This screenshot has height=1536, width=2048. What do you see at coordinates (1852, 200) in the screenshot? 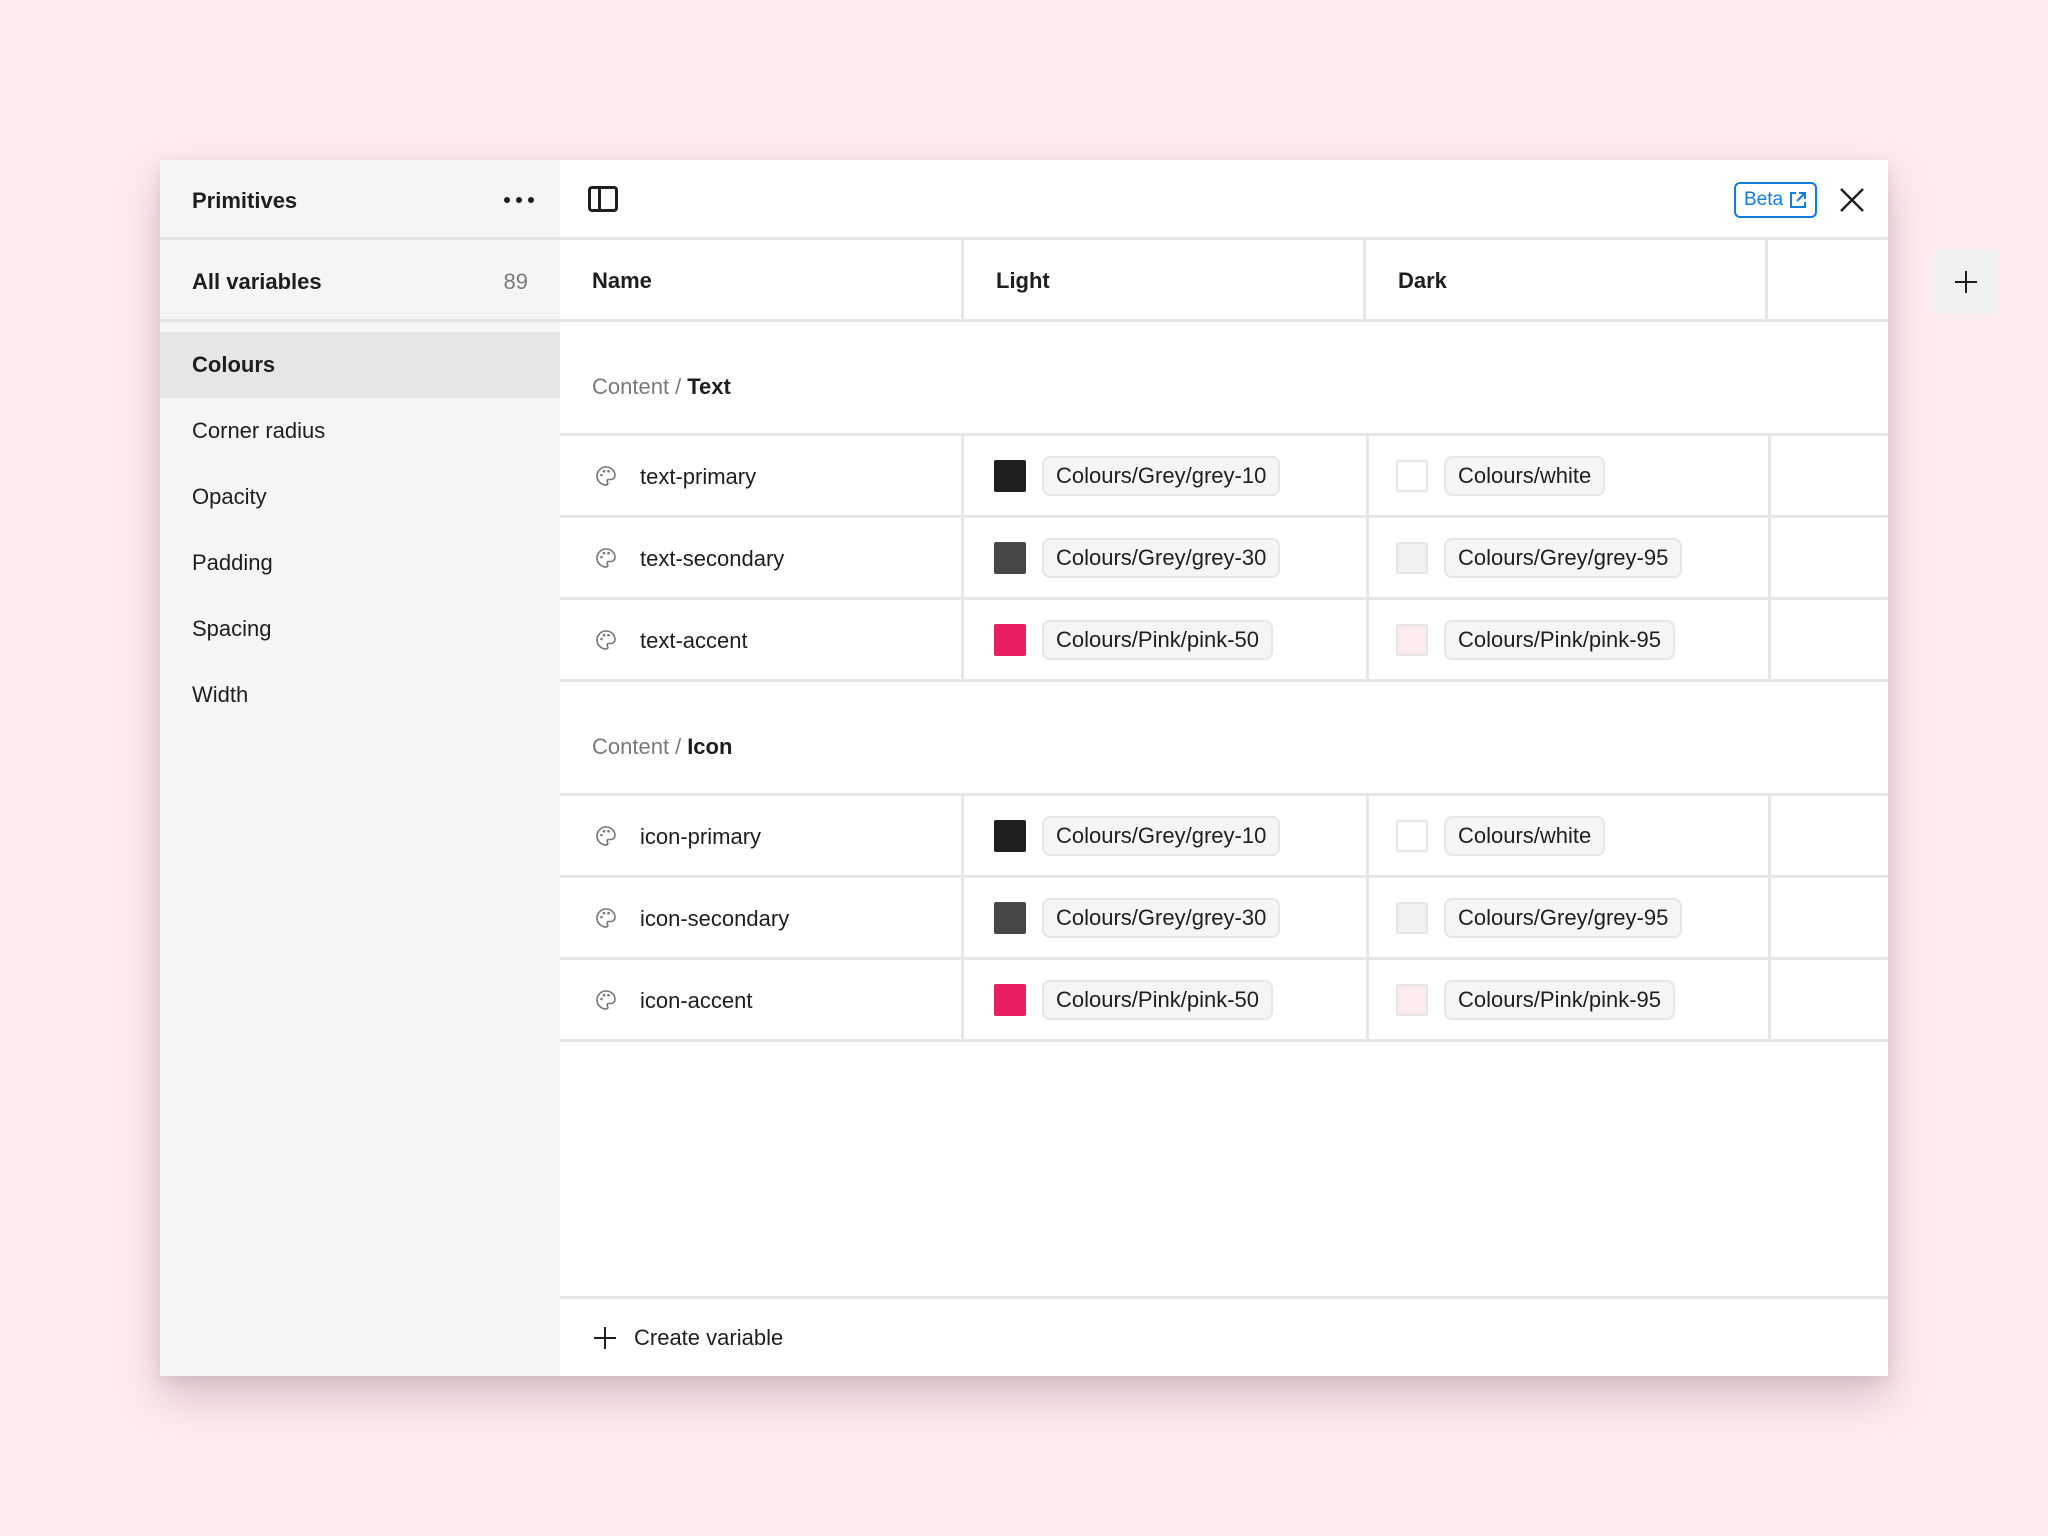
I see `close-icon` at bounding box center [1852, 200].